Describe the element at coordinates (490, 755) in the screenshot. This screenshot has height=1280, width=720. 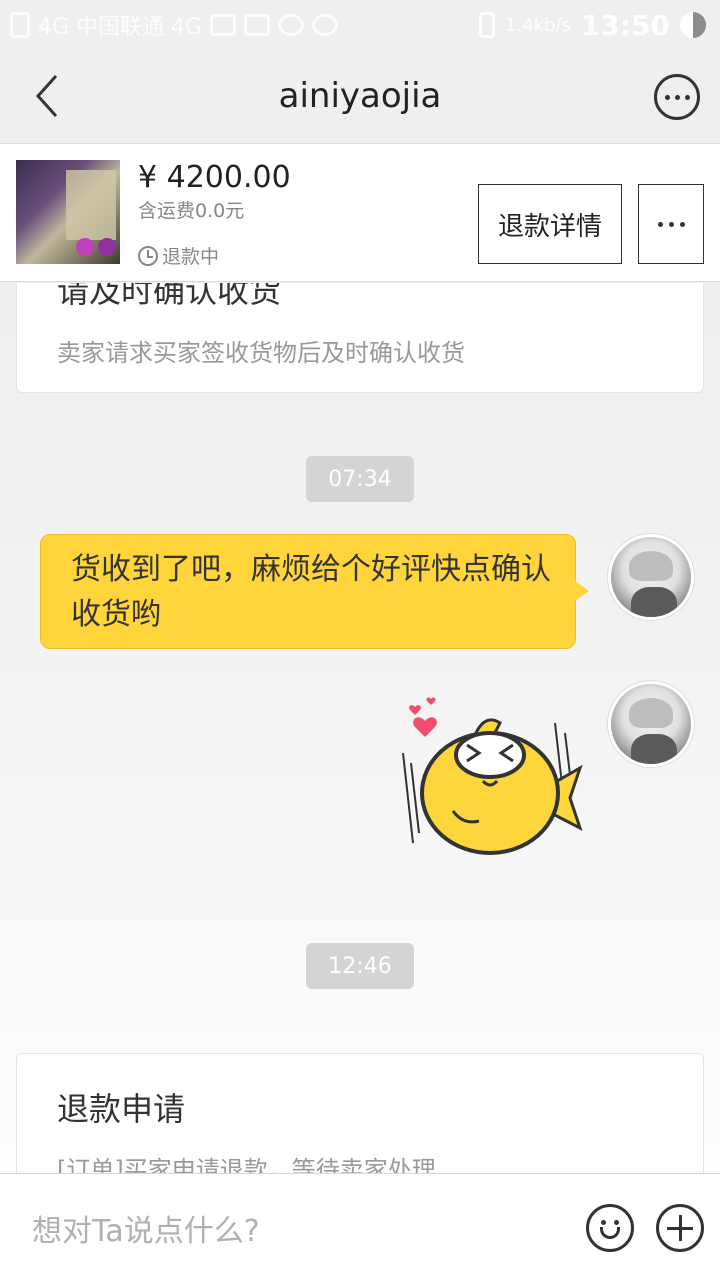
I see `fish-face` at that location.